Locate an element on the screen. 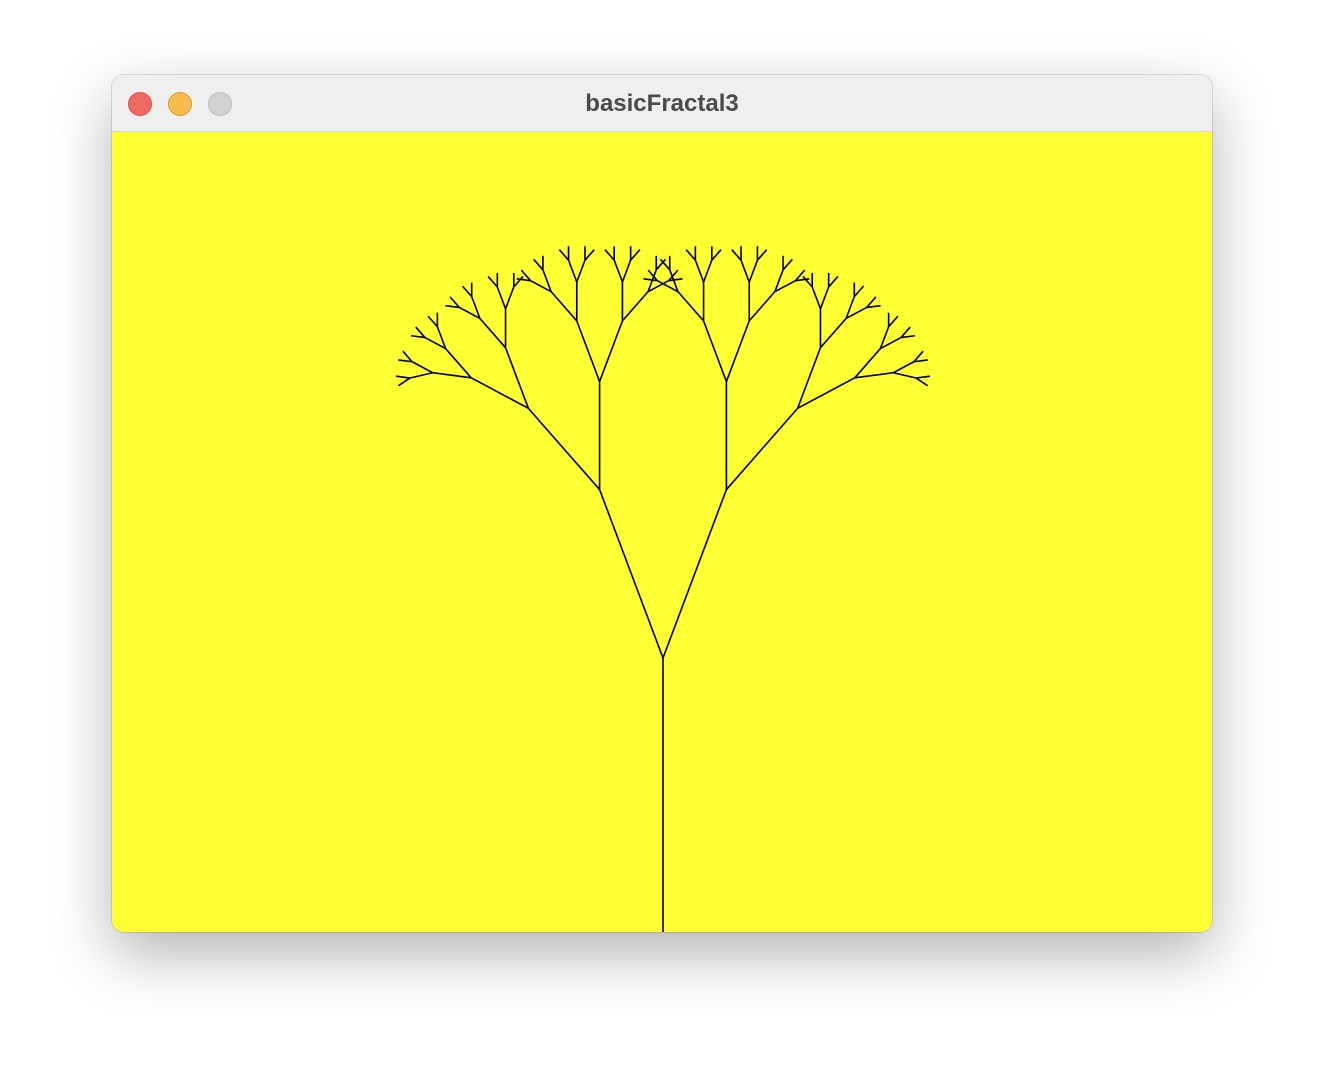  window-title: basicFractal3 is located at coordinates (662, 103).